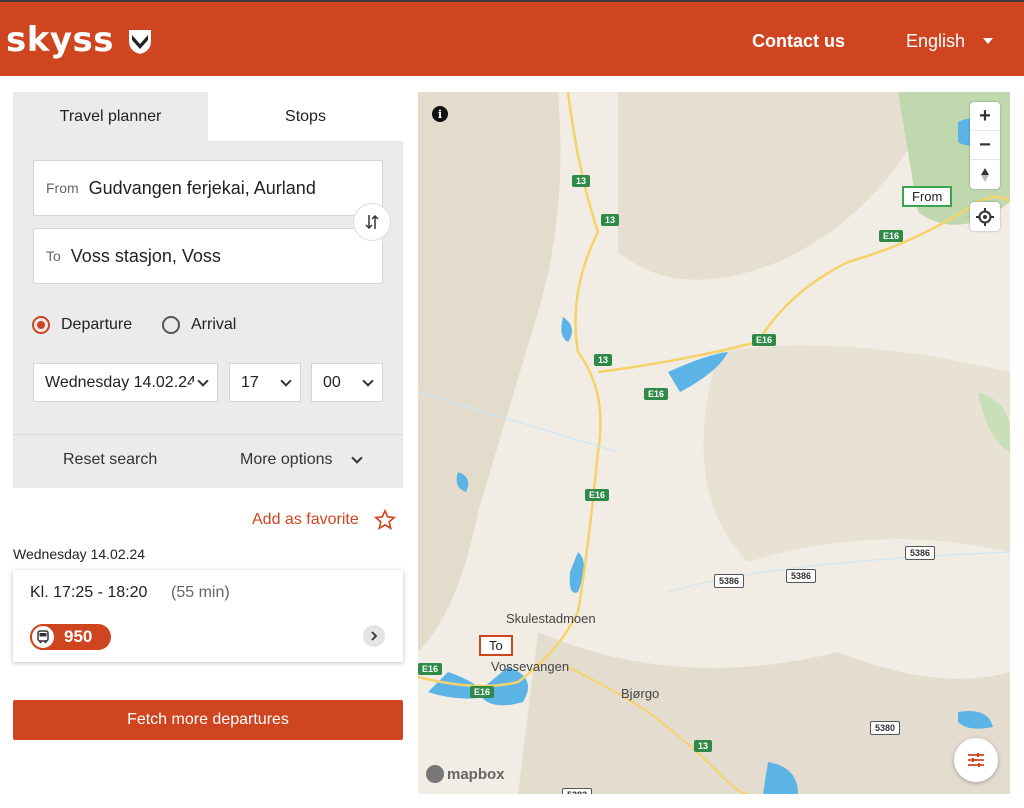 This screenshot has height=808, width=1024. I want to click on arrival-label: Arrival, so click(214, 324).